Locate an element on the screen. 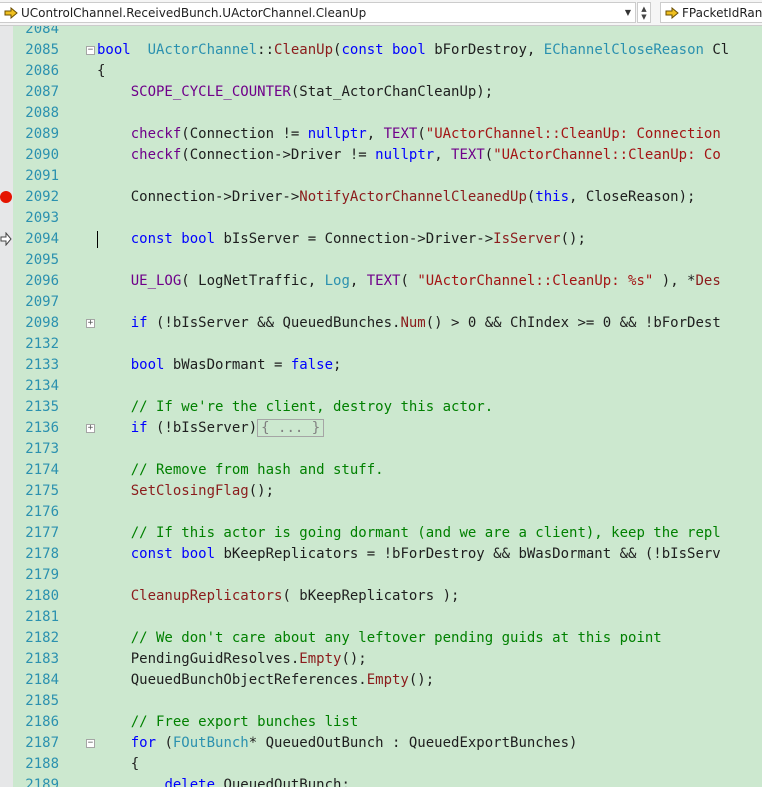  line-number: 2135 is located at coordinates (42, 407).